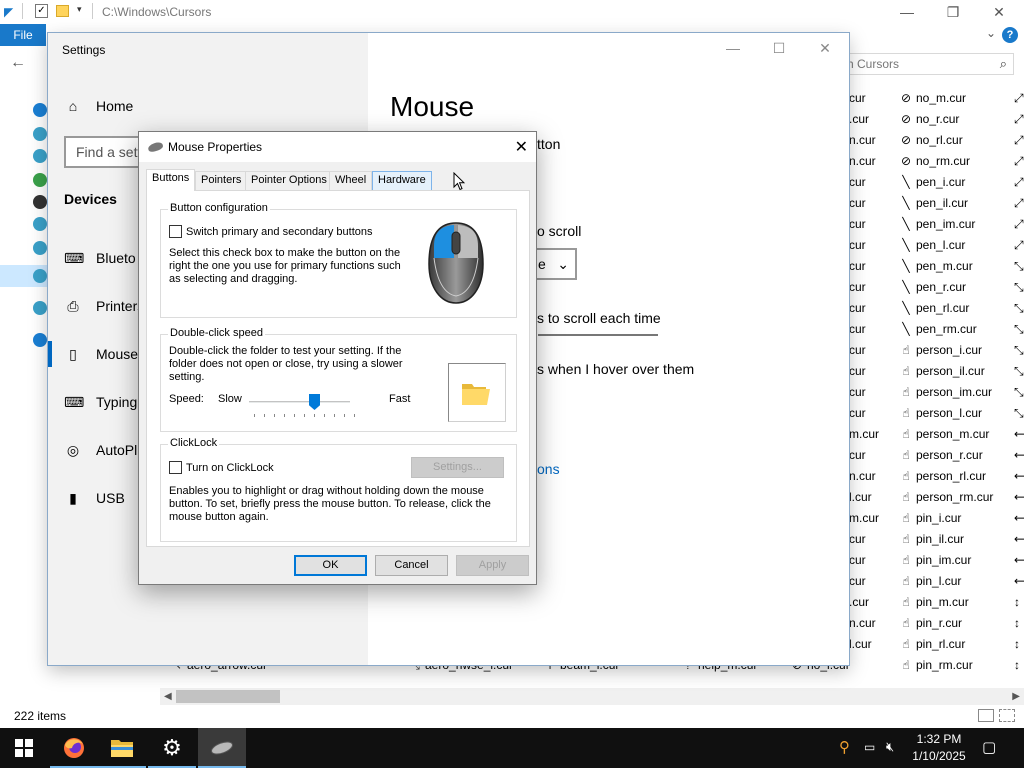 The image size is (1024, 768). I want to click on file-item: ☝ pin_im.cur, so click(935, 560).